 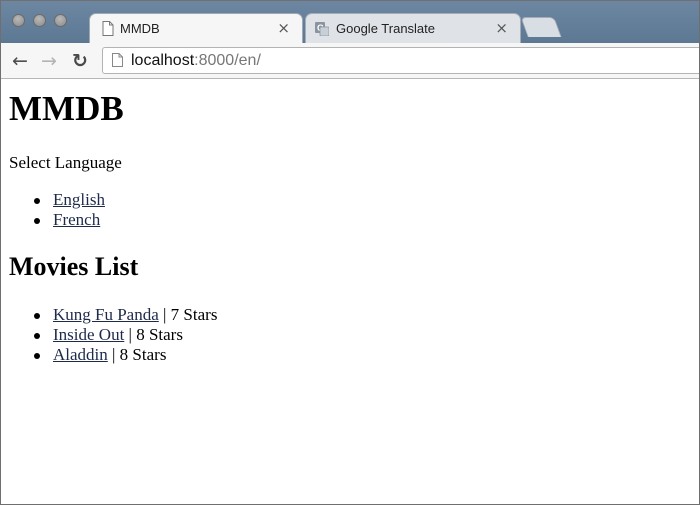 I want to click on list-item: Inside Out | 8 Stars, so click(x=109, y=335).